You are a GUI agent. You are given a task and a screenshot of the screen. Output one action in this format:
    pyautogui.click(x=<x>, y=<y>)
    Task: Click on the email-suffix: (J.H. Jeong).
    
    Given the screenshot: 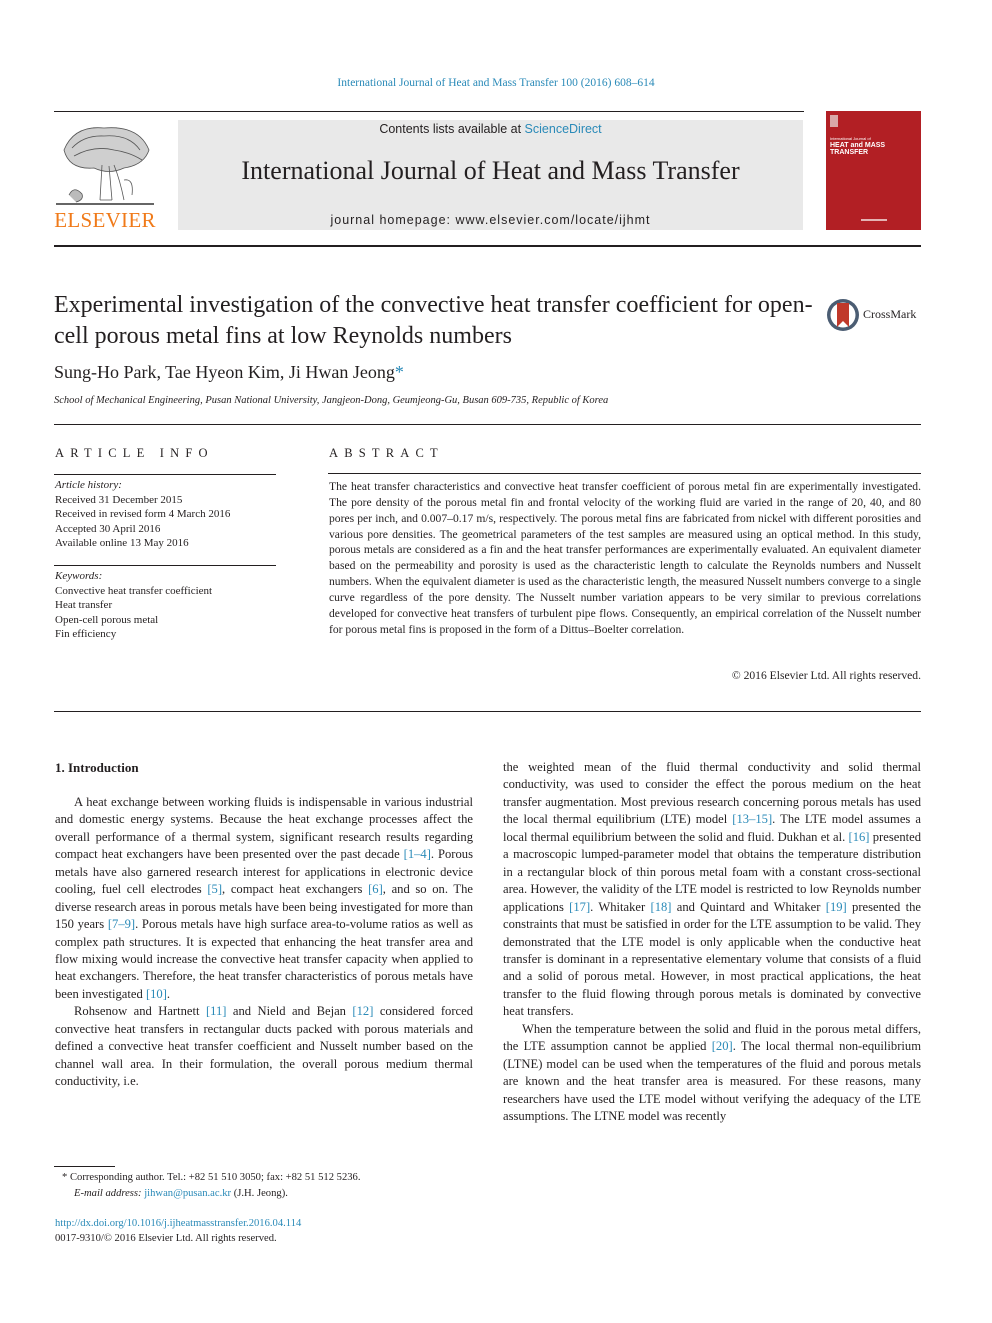 What is the action you would take?
    pyautogui.click(x=259, y=1193)
    